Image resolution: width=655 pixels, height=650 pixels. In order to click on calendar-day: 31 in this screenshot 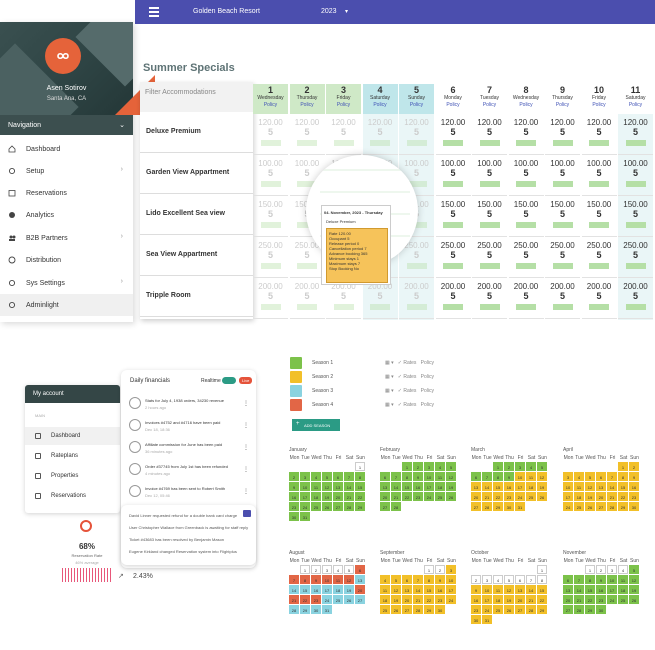, I will do `click(487, 619)`.